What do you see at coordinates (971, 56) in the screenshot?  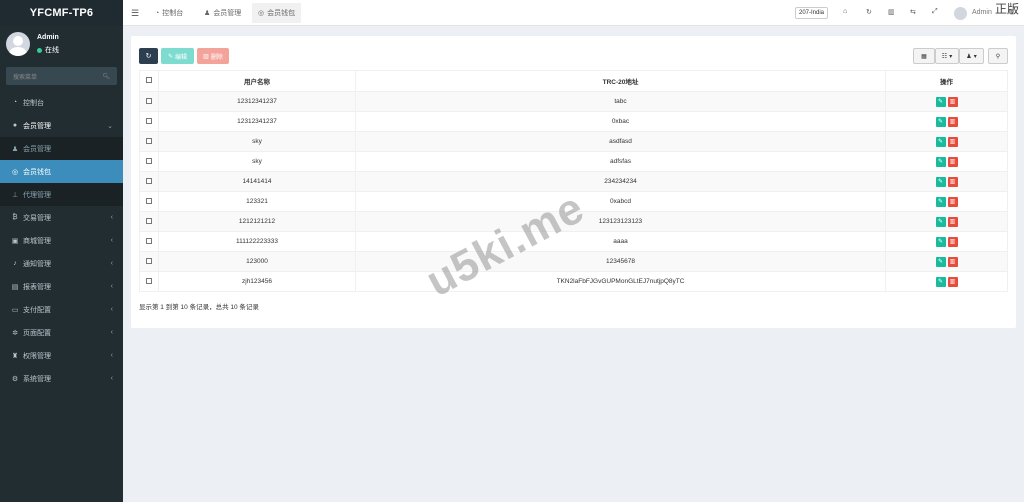 I see `export-button: ♟ ▾` at bounding box center [971, 56].